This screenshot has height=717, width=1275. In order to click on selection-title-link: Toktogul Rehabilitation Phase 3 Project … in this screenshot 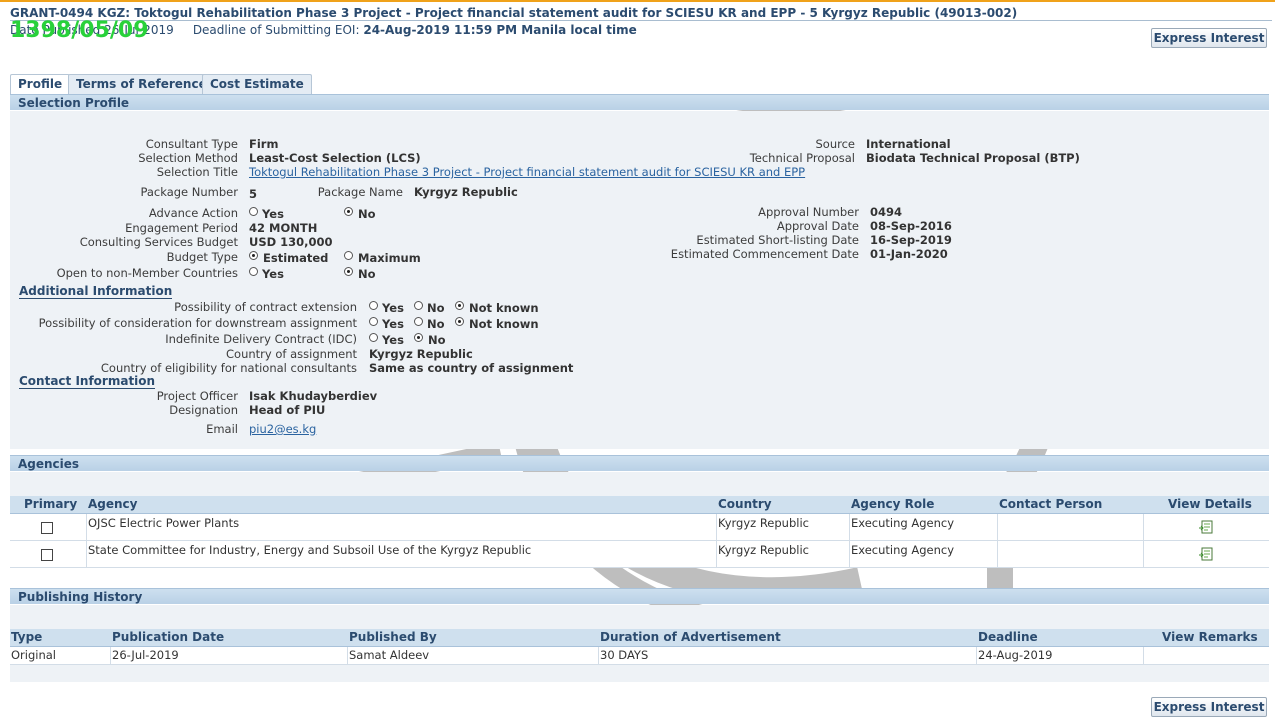, I will do `click(527, 172)`.